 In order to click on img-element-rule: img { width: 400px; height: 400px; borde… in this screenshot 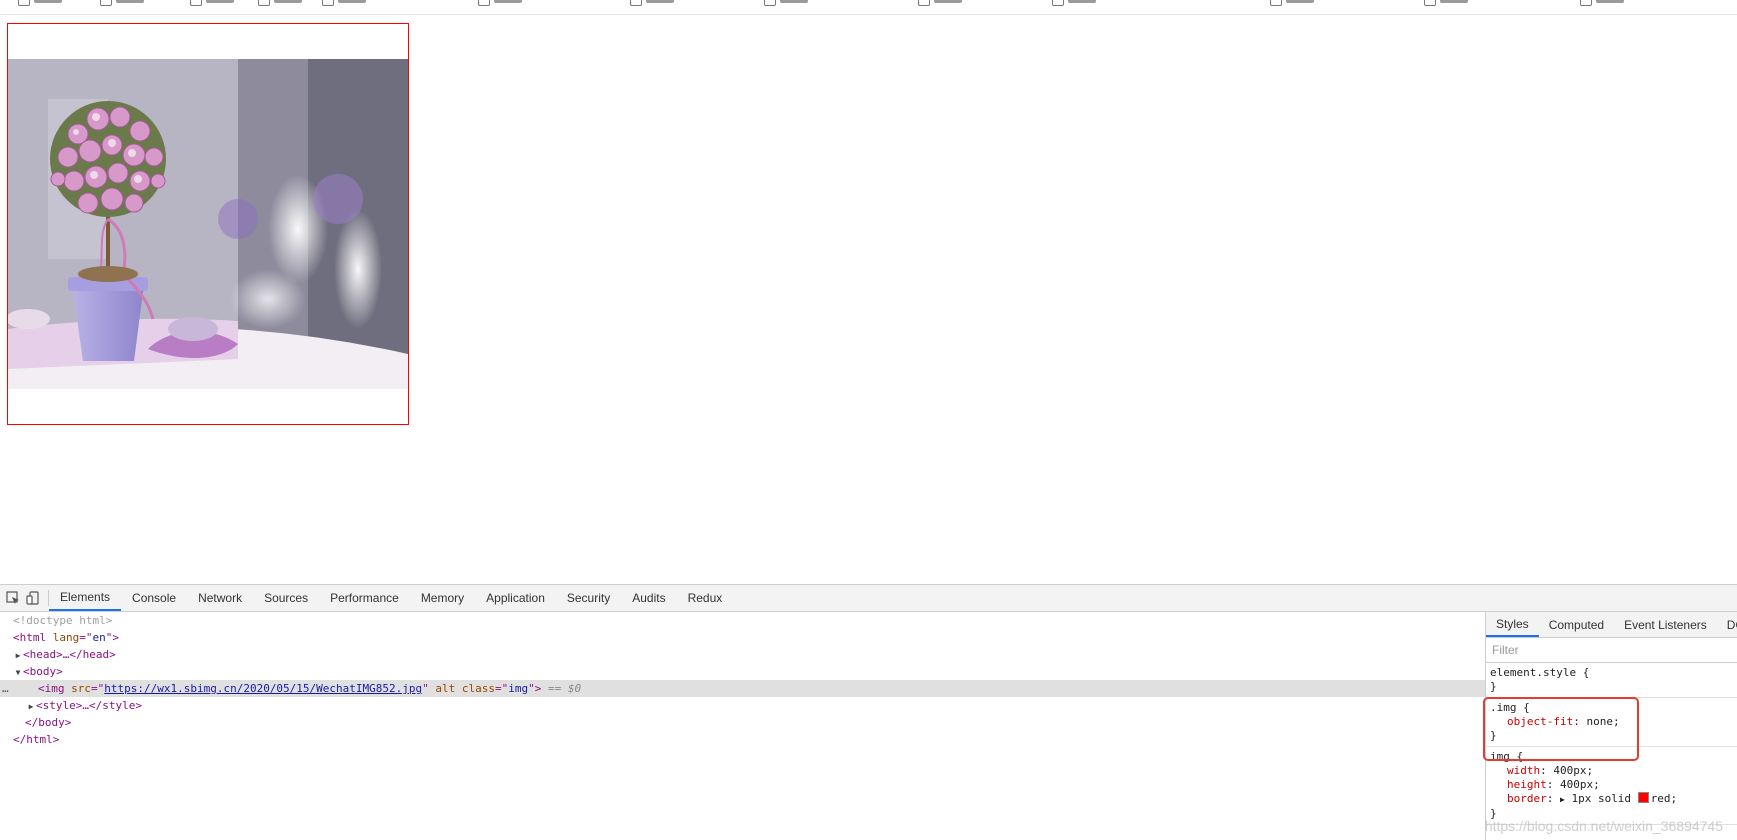, I will do `click(1611, 786)`.